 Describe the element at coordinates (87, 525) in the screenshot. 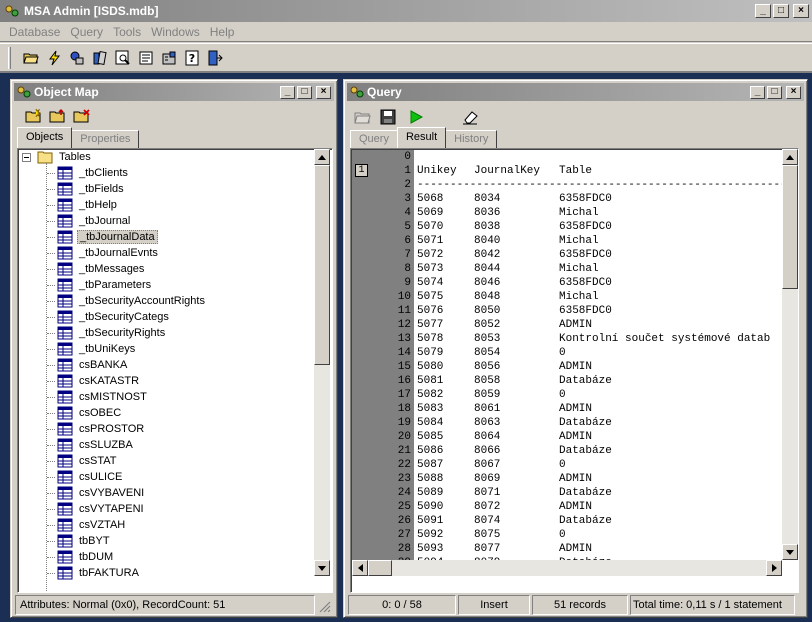

I see `tree-item: csVZTAH` at that location.